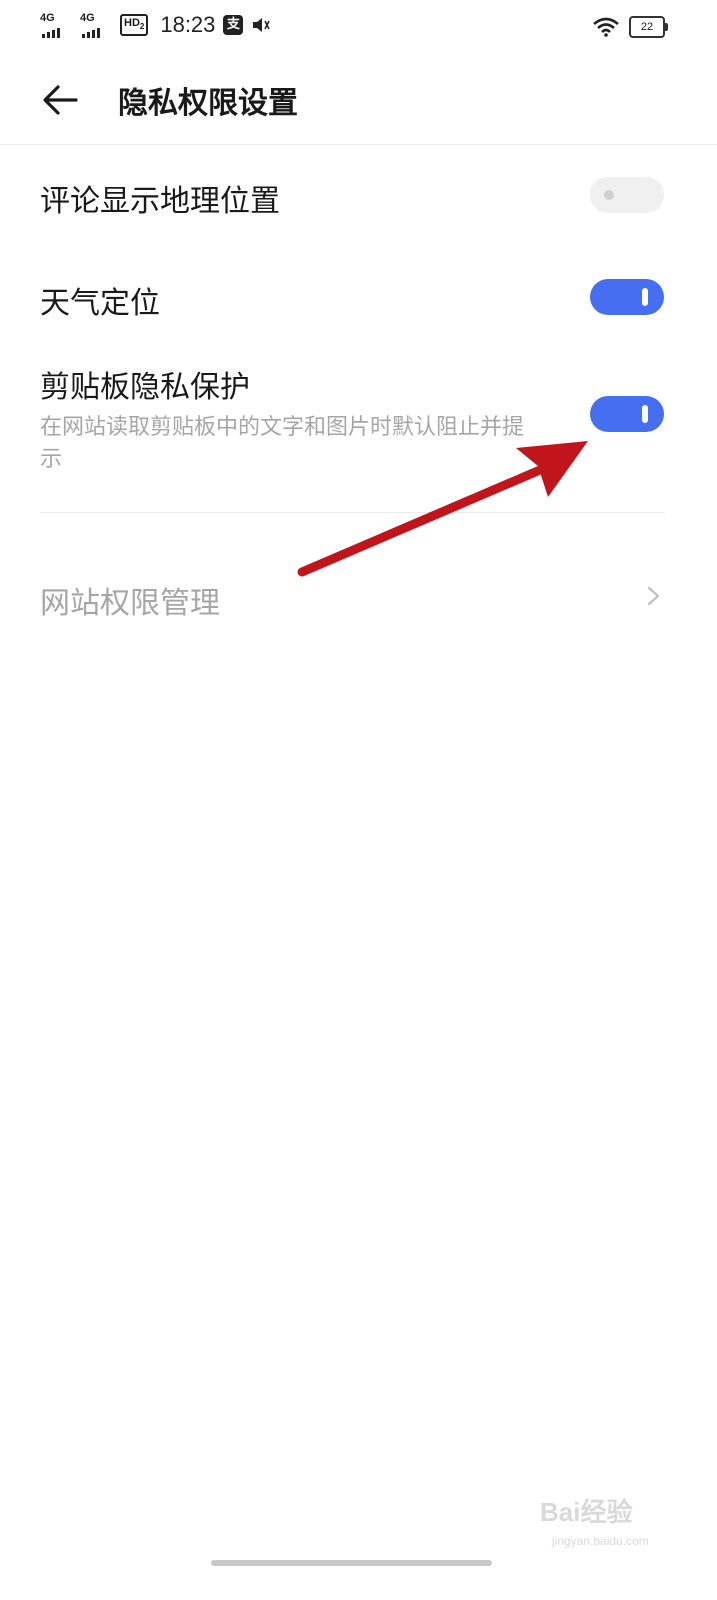 This screenshot has height=1600, width=717. What do you see at coordinates (352, 300) in the screenshot?
I see `setting-weather-location: 天气定位` at bounding box center [352, 300].